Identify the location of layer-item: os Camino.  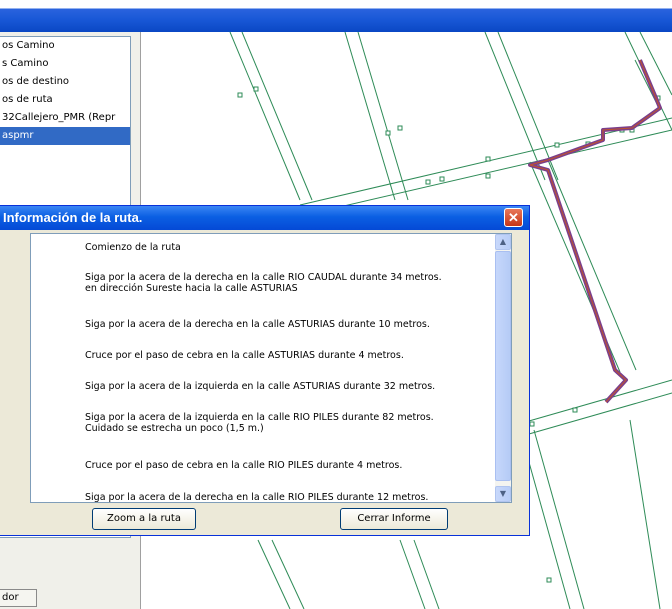
(65, 46).